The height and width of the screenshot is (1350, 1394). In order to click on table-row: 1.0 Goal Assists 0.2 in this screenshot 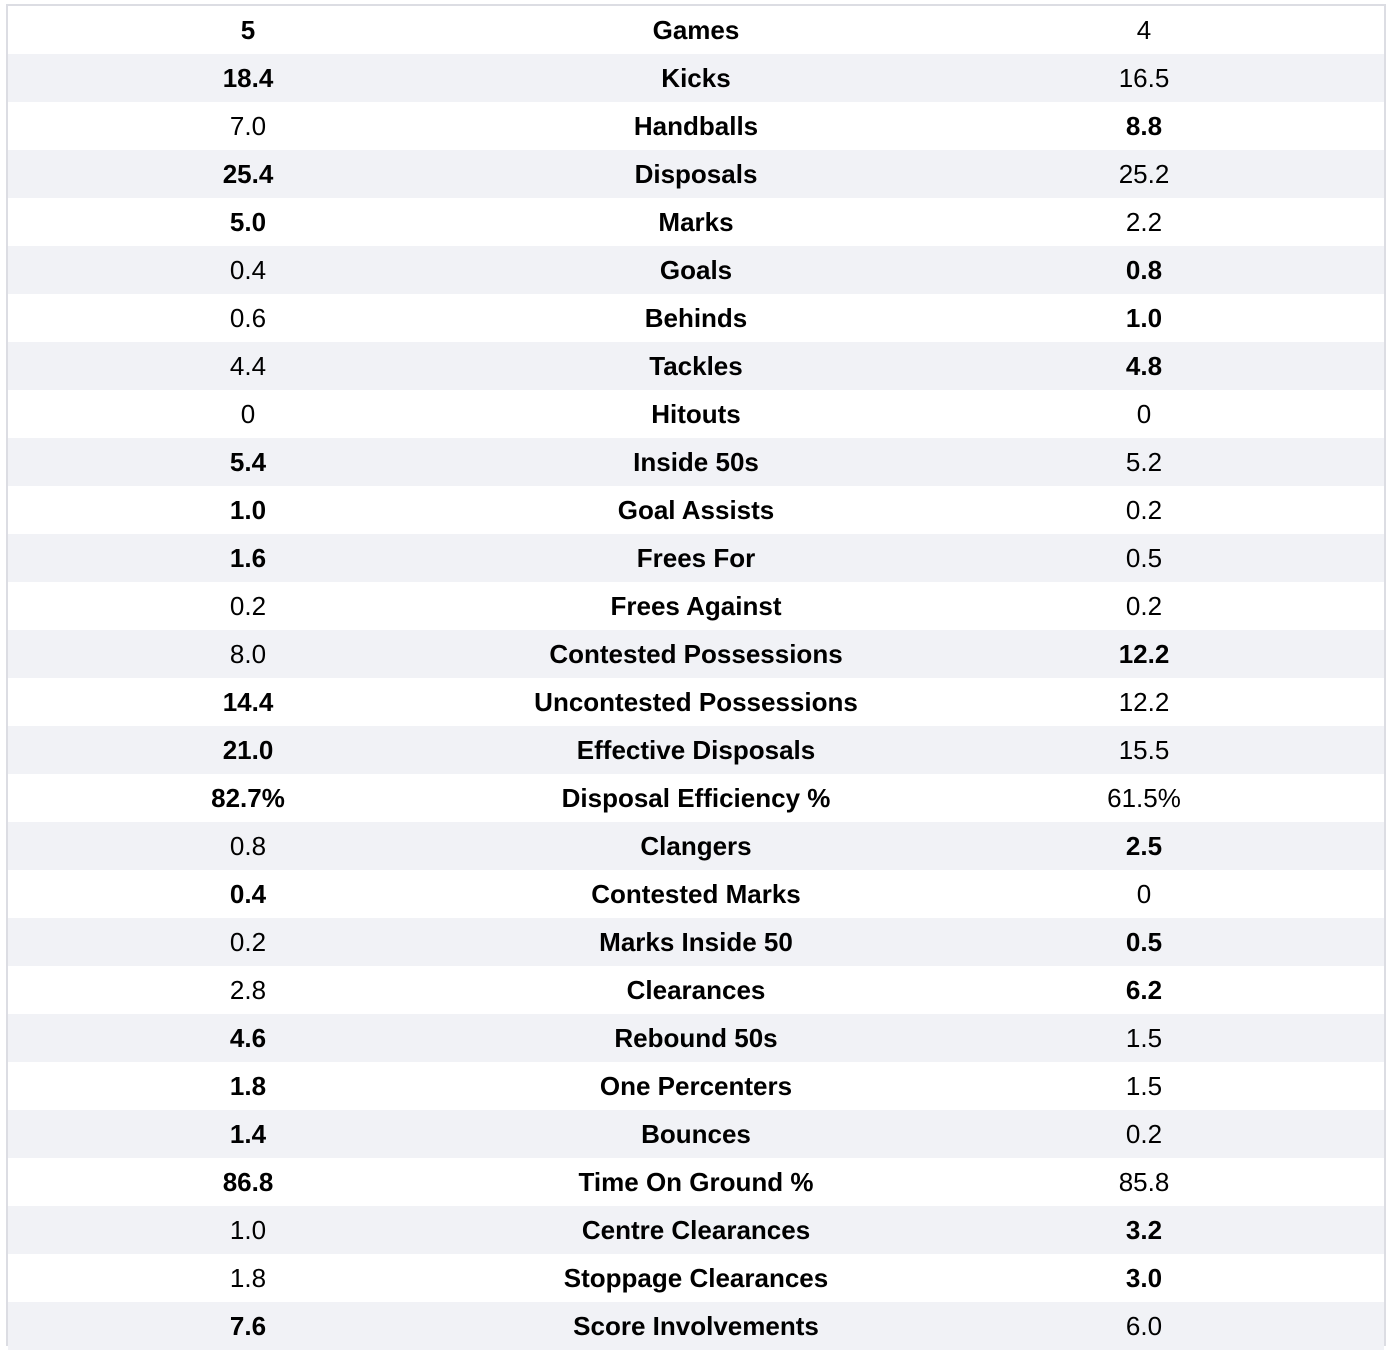, I will do `click(696, 510)`.